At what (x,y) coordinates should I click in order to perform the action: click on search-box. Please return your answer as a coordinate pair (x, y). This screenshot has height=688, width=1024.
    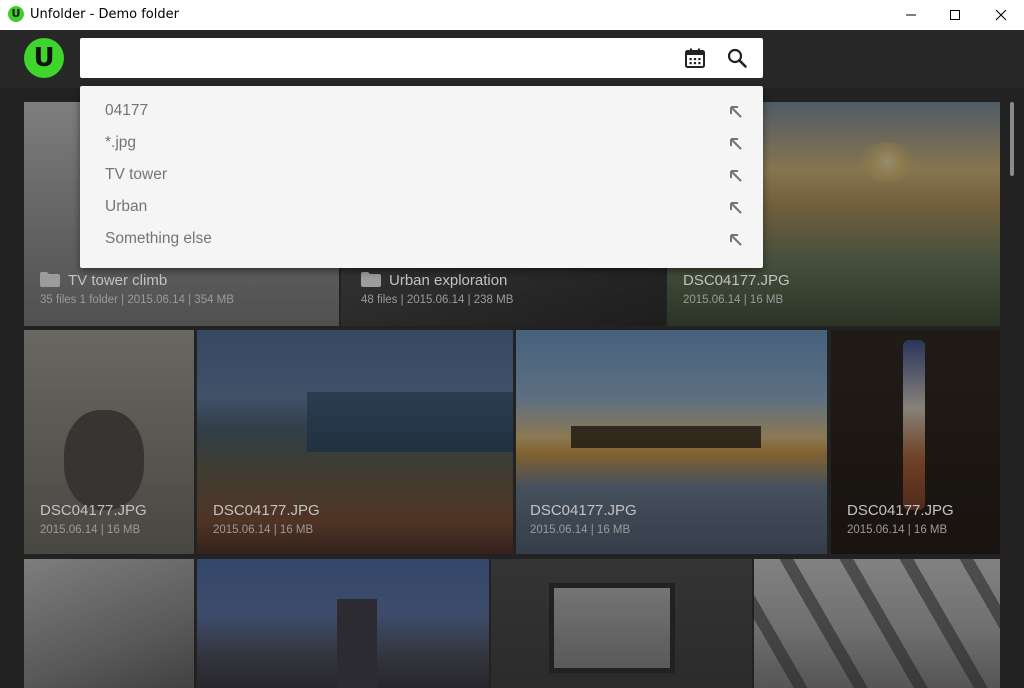
    Looking at the image, I should click on (421, 58).